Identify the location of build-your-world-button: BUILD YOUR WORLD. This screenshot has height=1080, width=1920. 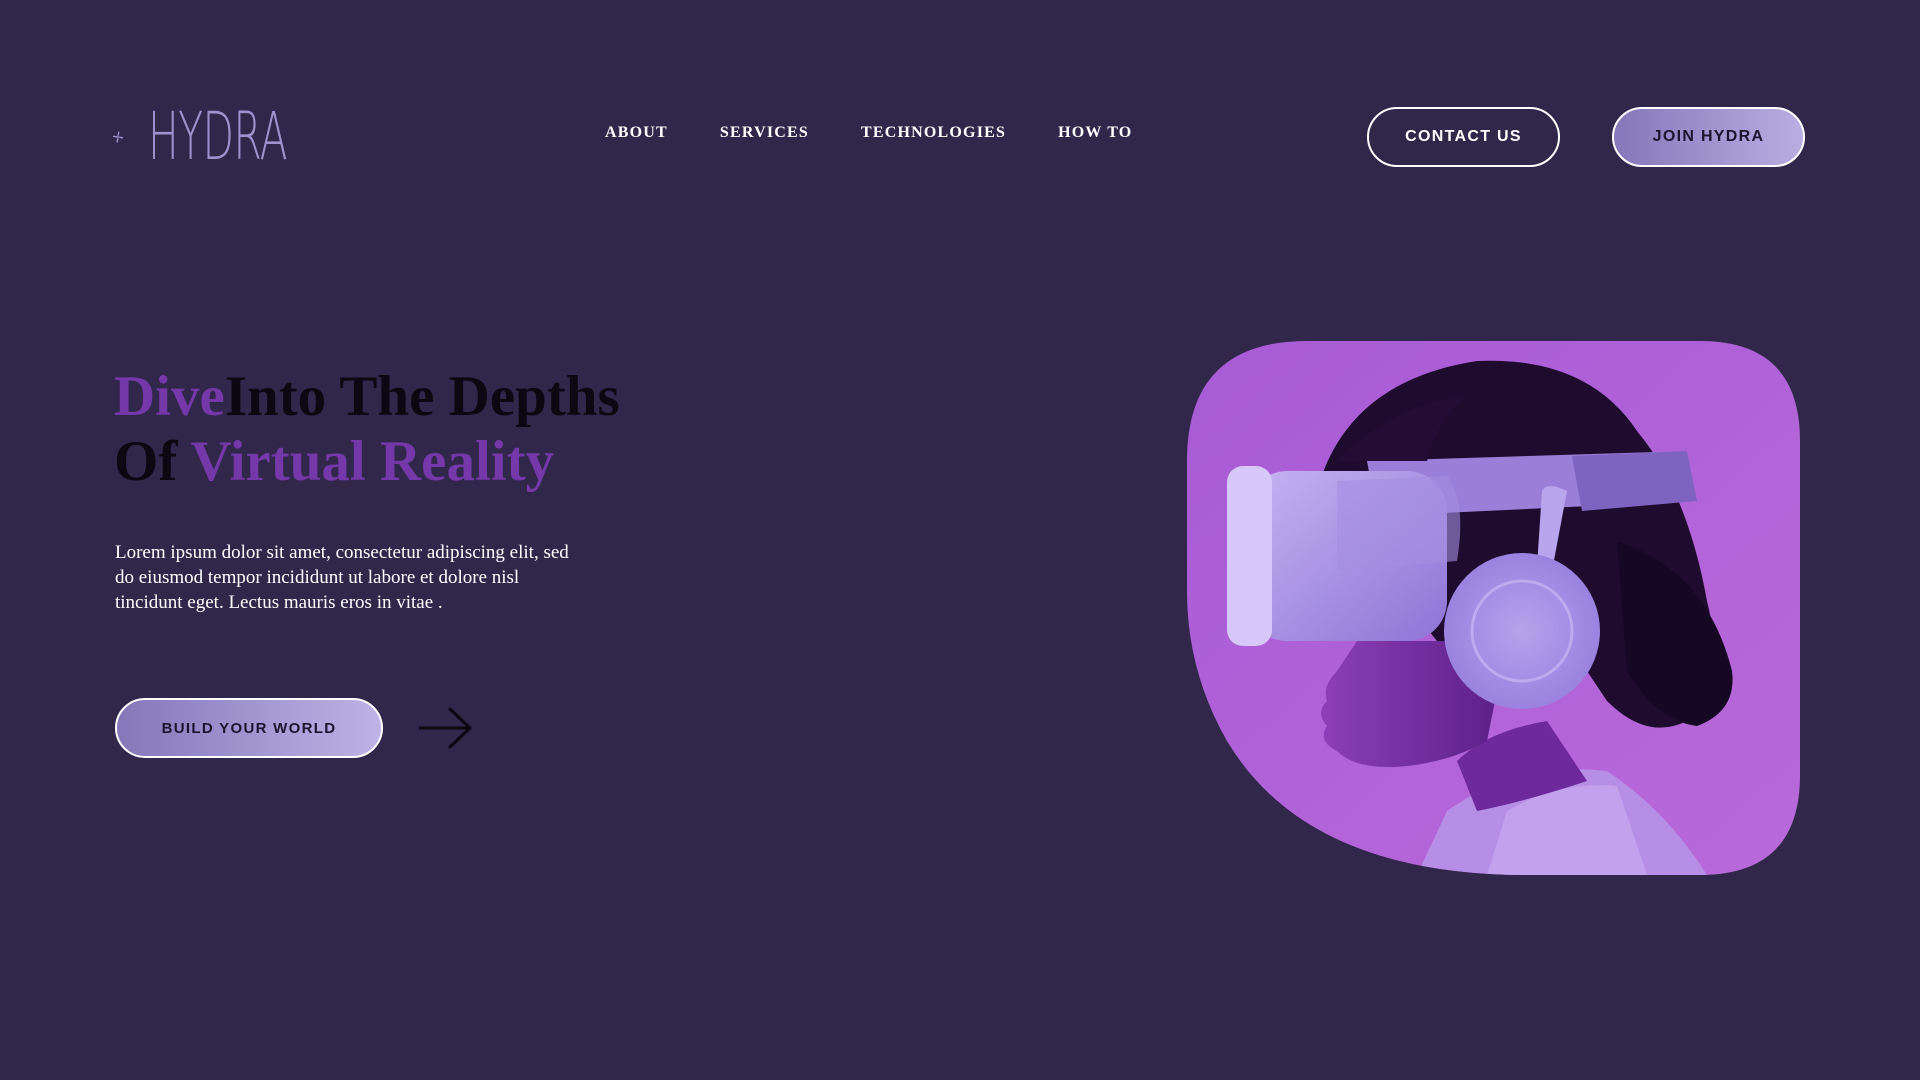
(249, 728).